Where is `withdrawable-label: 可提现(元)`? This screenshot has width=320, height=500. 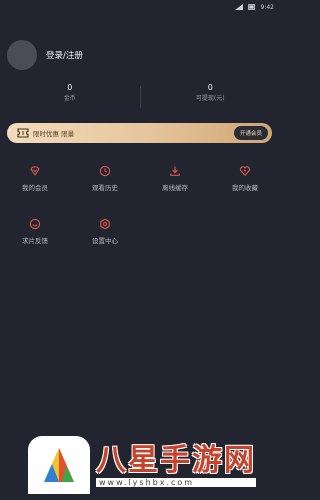 withdrawable-label: 可提现(元) is located at coordinates (210, 98).